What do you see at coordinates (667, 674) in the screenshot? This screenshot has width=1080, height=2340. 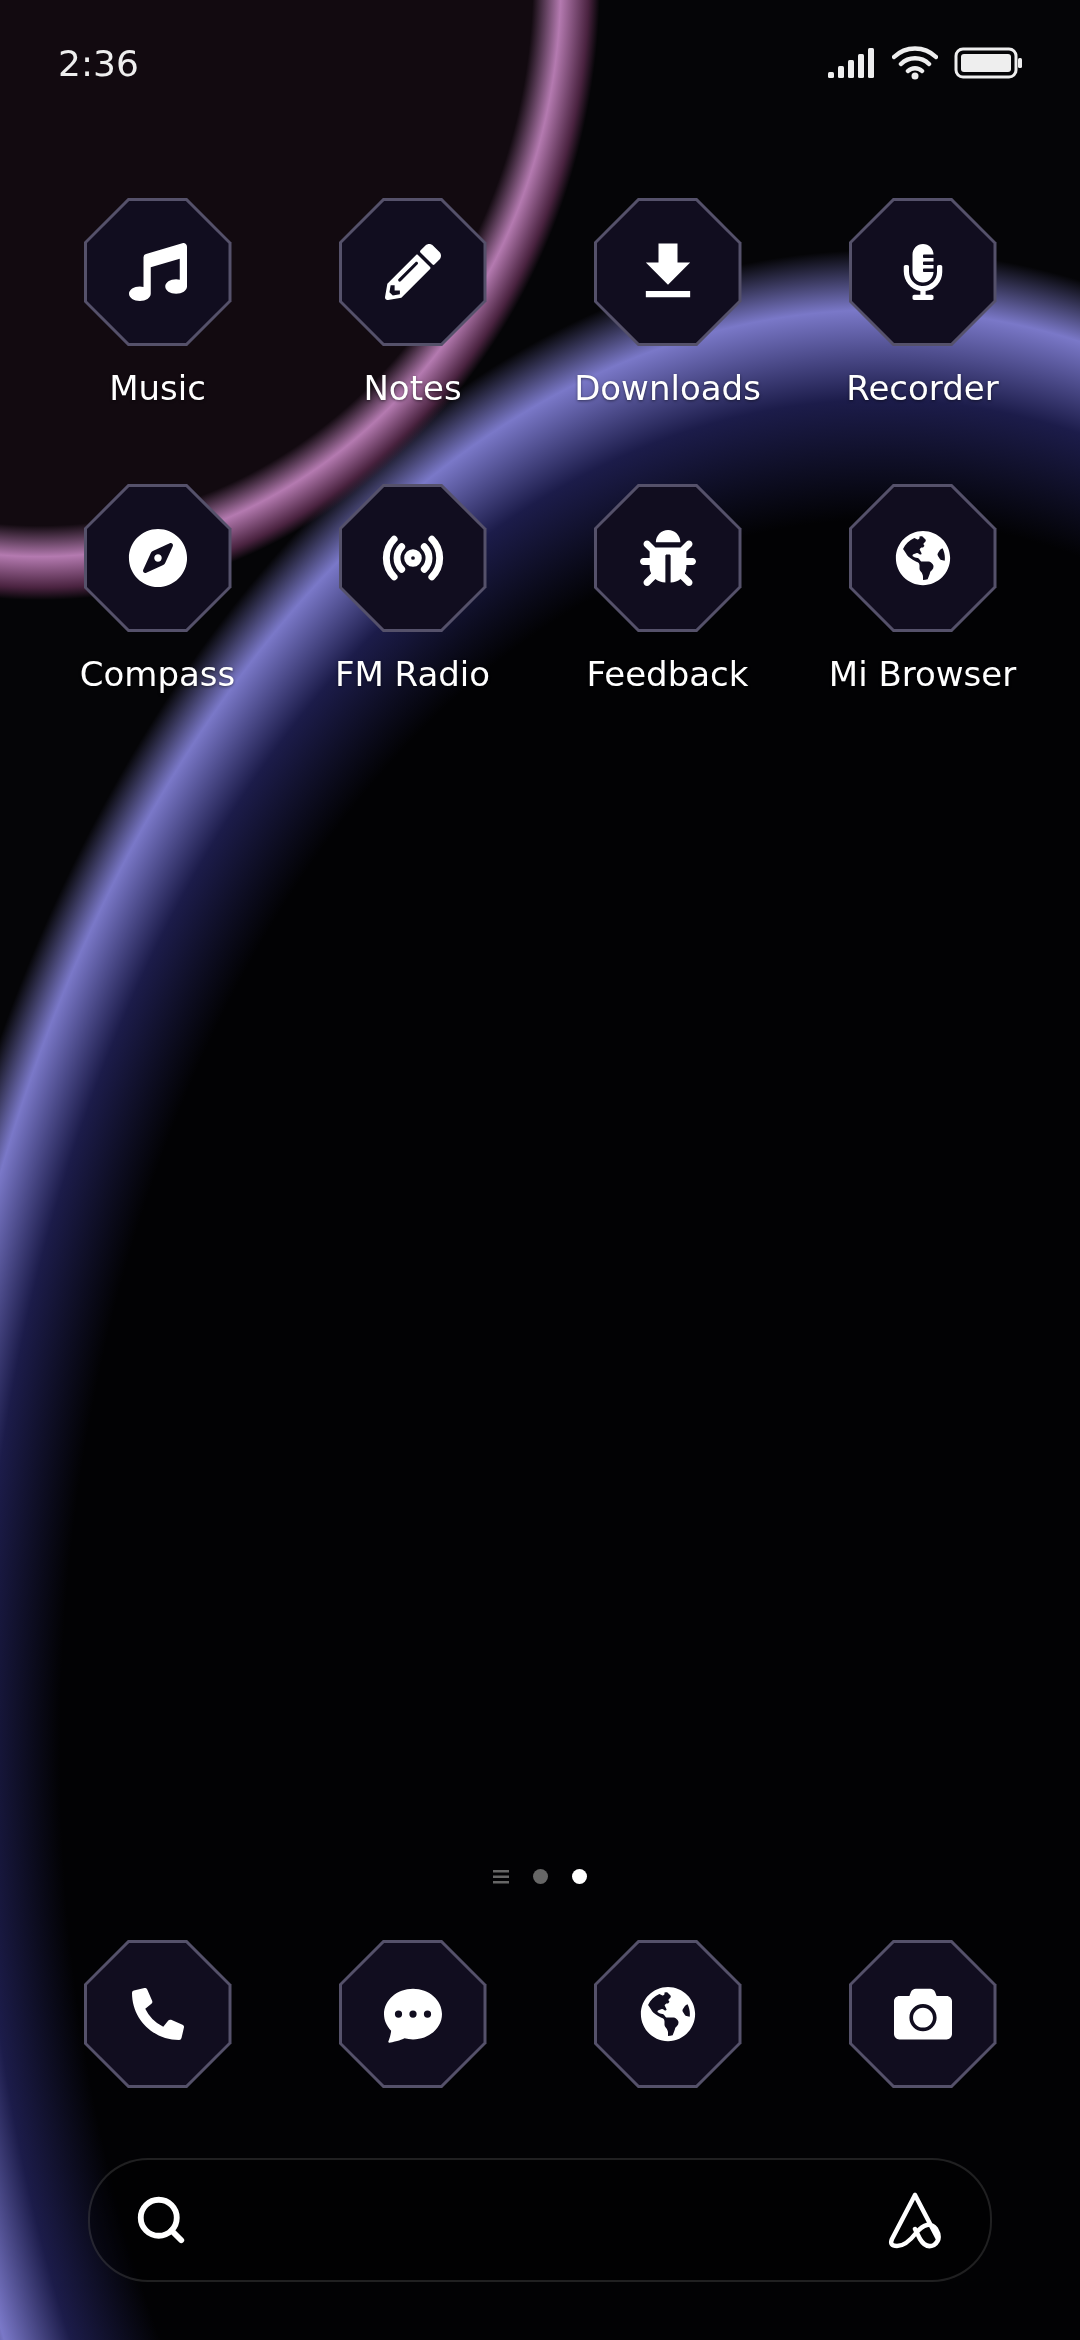 I see `app-label: Feedback` at bounding box center [667, 674].